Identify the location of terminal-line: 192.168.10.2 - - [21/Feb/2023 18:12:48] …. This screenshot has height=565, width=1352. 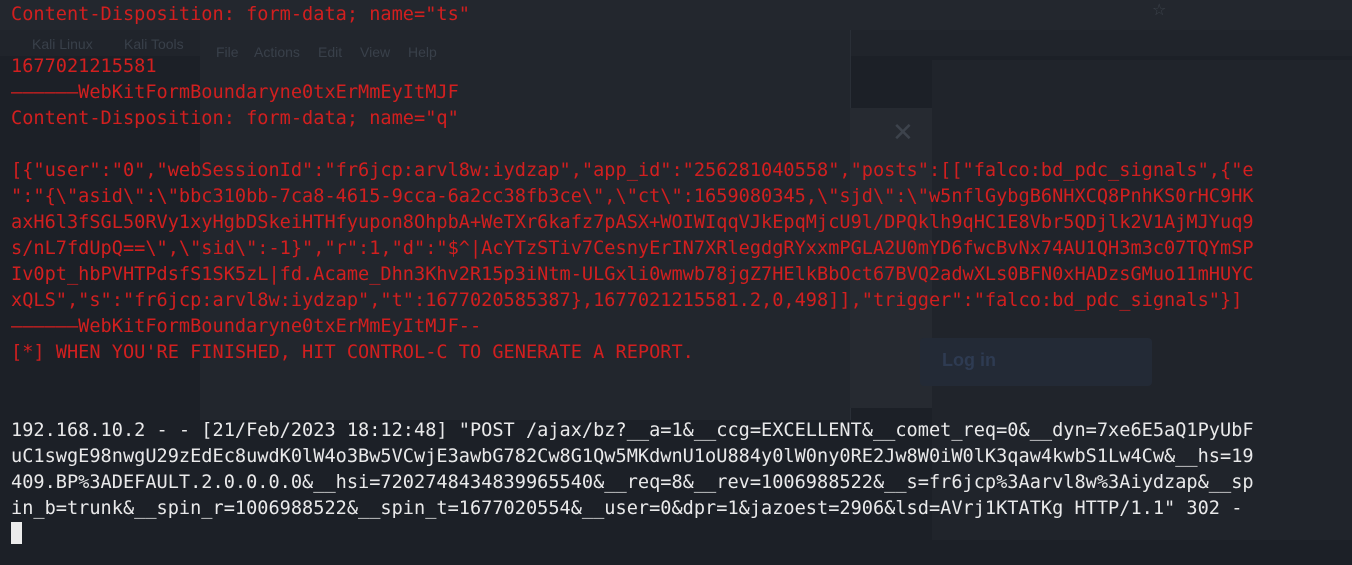
(632, 430).